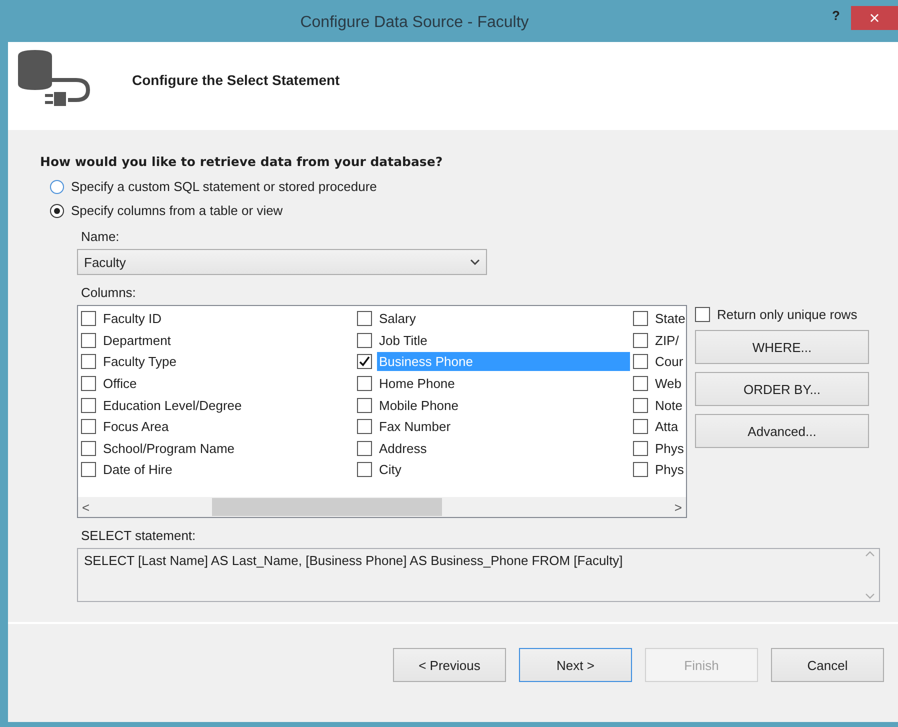  Describe the element at coordinates (669, 426) in the screenshot. I see `column-item: Atta` at that location.